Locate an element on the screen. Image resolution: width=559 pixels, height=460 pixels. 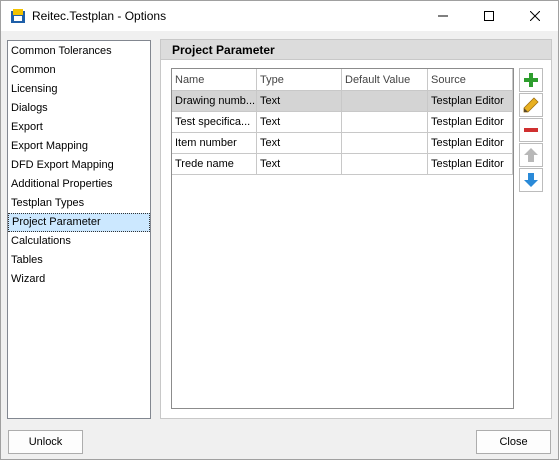
edit-parameter-button is located at coordinates (531, 105).